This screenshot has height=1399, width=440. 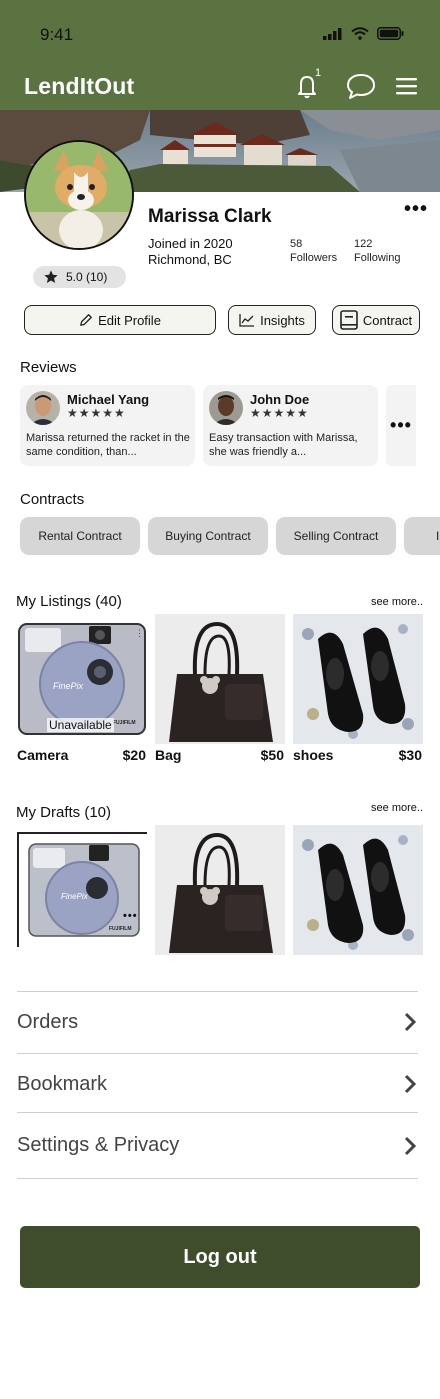 I want to click on cellular-signal-icon, so click(x=332, y=33).